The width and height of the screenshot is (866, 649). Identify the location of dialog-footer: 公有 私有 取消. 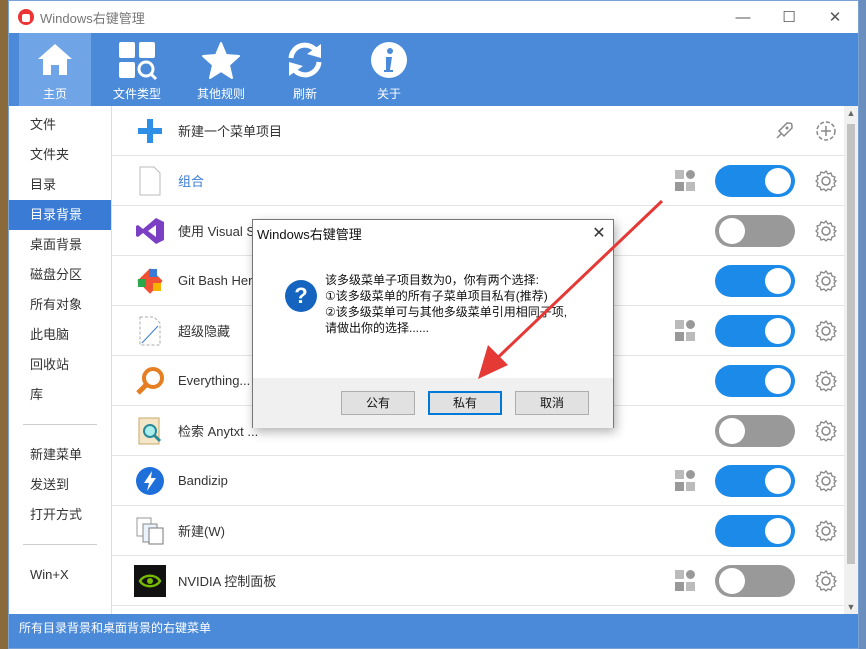
(433, 403).